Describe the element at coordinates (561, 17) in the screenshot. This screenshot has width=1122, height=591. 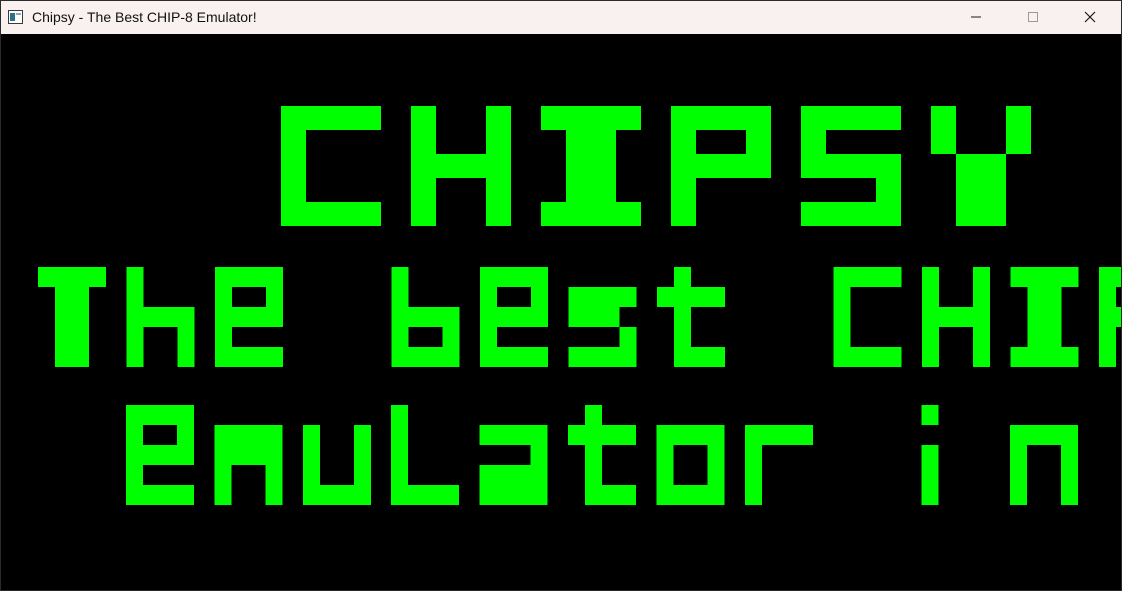
I see `title-bar: Chipsy - The Best CHIP-8 Emulator!` at that location.